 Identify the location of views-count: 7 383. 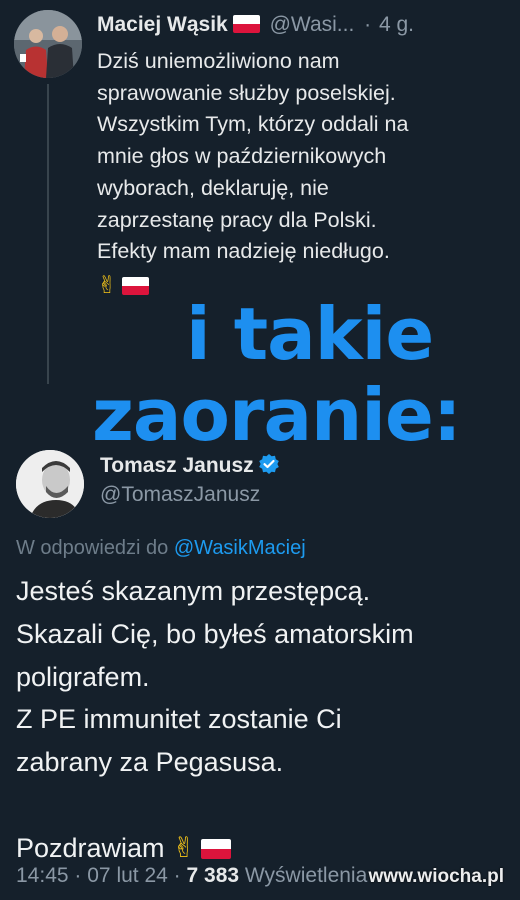
(213, 875).